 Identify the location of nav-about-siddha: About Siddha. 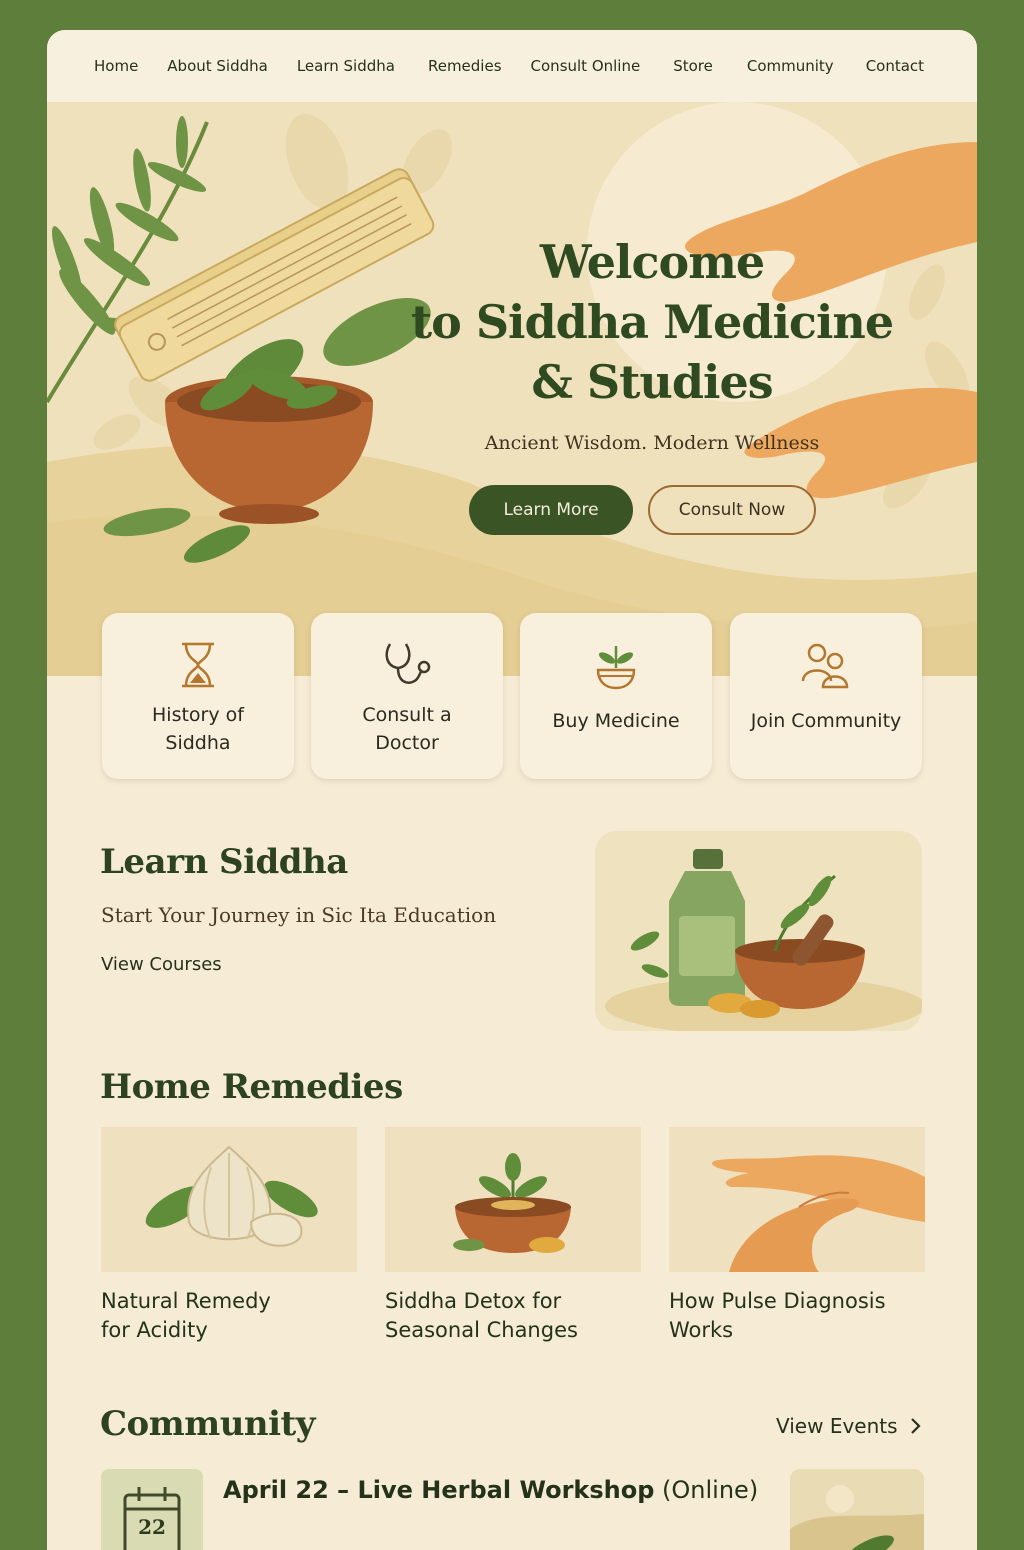
(217, 66).